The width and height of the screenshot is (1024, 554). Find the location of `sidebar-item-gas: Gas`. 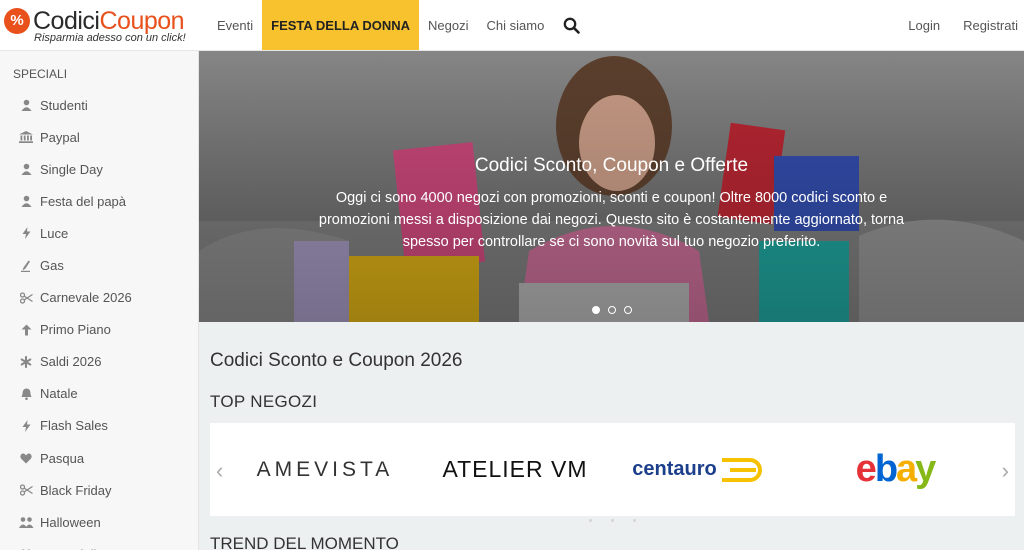

sidebar-item-gas: Gas is located at coordinates (99, 265).